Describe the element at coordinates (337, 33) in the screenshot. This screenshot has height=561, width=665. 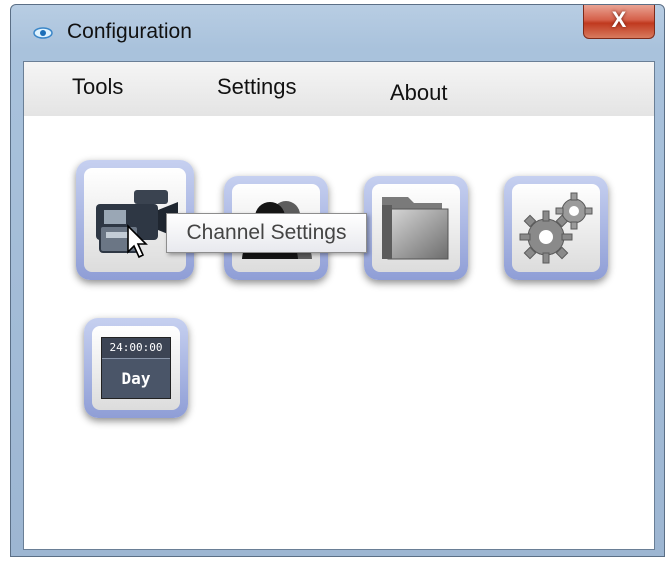
I see `title-bar: Configuration X` at that location.